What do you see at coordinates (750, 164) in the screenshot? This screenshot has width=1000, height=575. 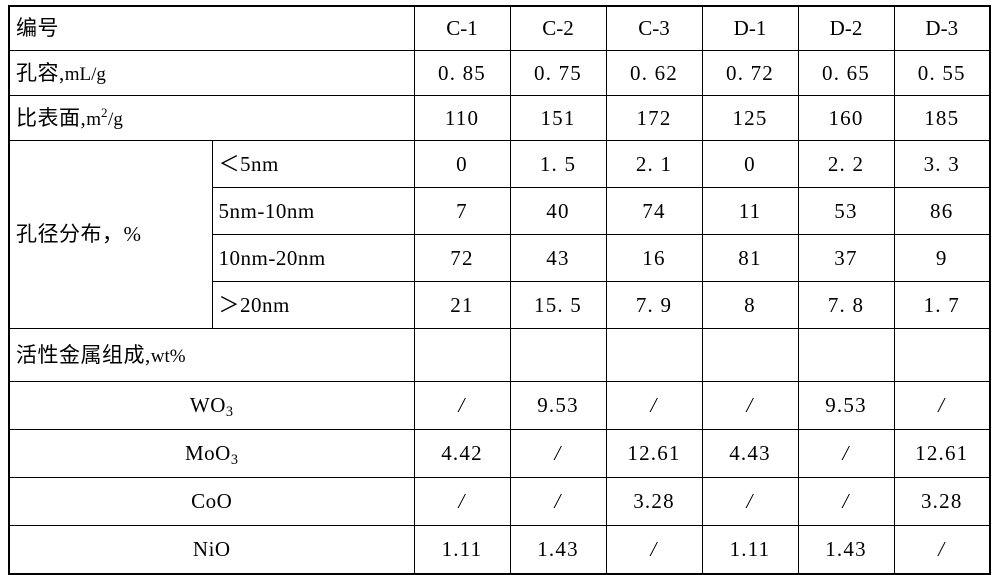 I see `cell-lt5nm-d-1: 0` at bounding box center [750, 164].